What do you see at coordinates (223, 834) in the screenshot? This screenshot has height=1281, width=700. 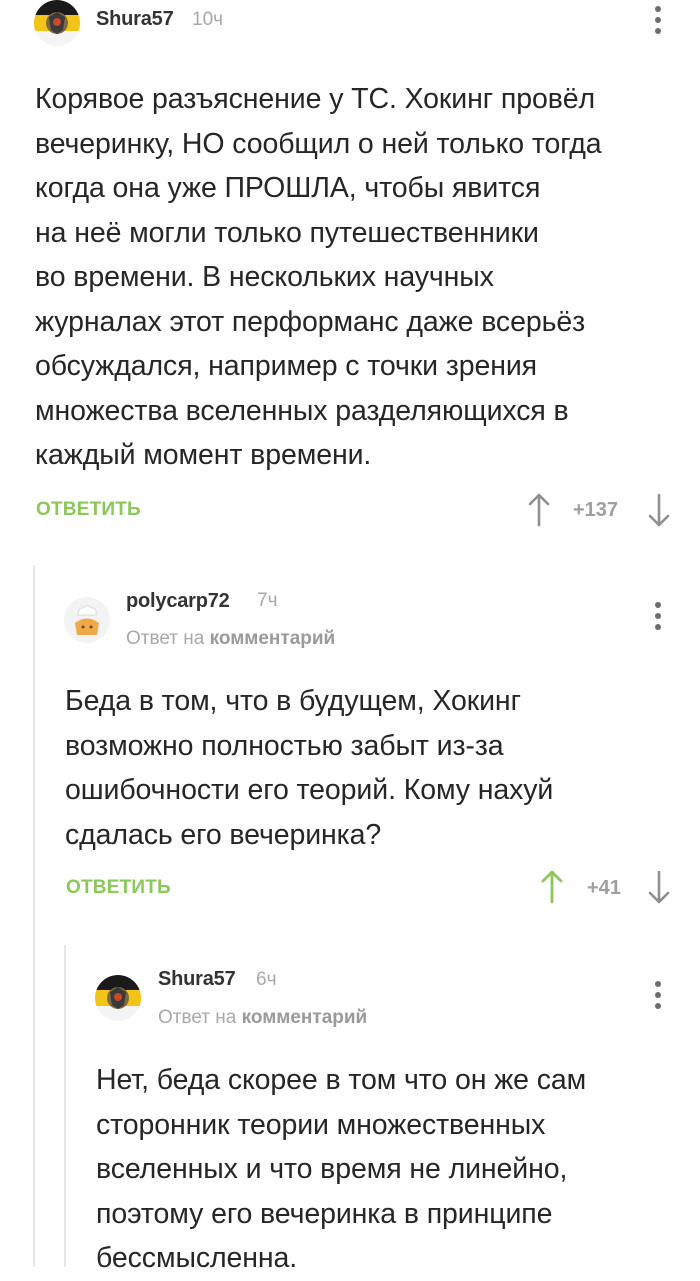 I see `comment-line: сдалась его вечеринка?` at bounding box center [223, 834].